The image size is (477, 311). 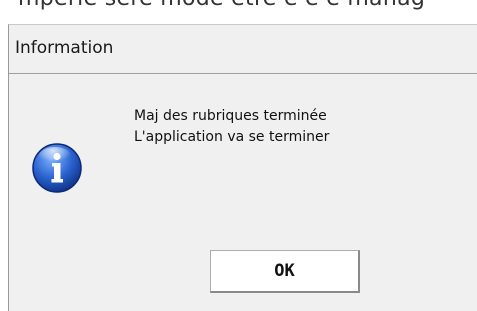 What do you see at coordinates (64, 48) in the screenshot?
I see `dialog-title: Information` at bounding box center [64, 48].